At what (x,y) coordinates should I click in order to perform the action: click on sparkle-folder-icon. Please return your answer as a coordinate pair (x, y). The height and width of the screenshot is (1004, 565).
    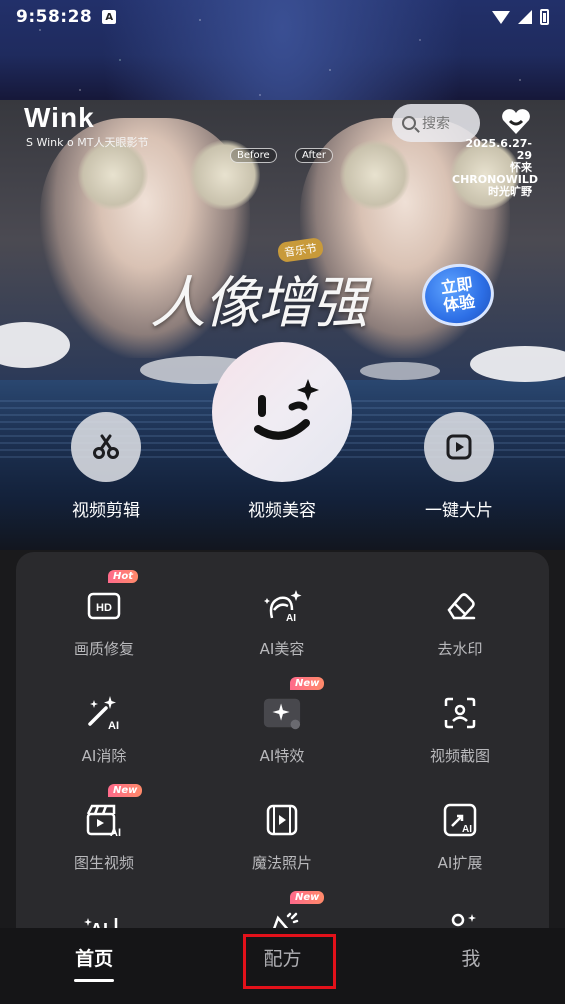
    Looking at the image, I should click on (282, 714).